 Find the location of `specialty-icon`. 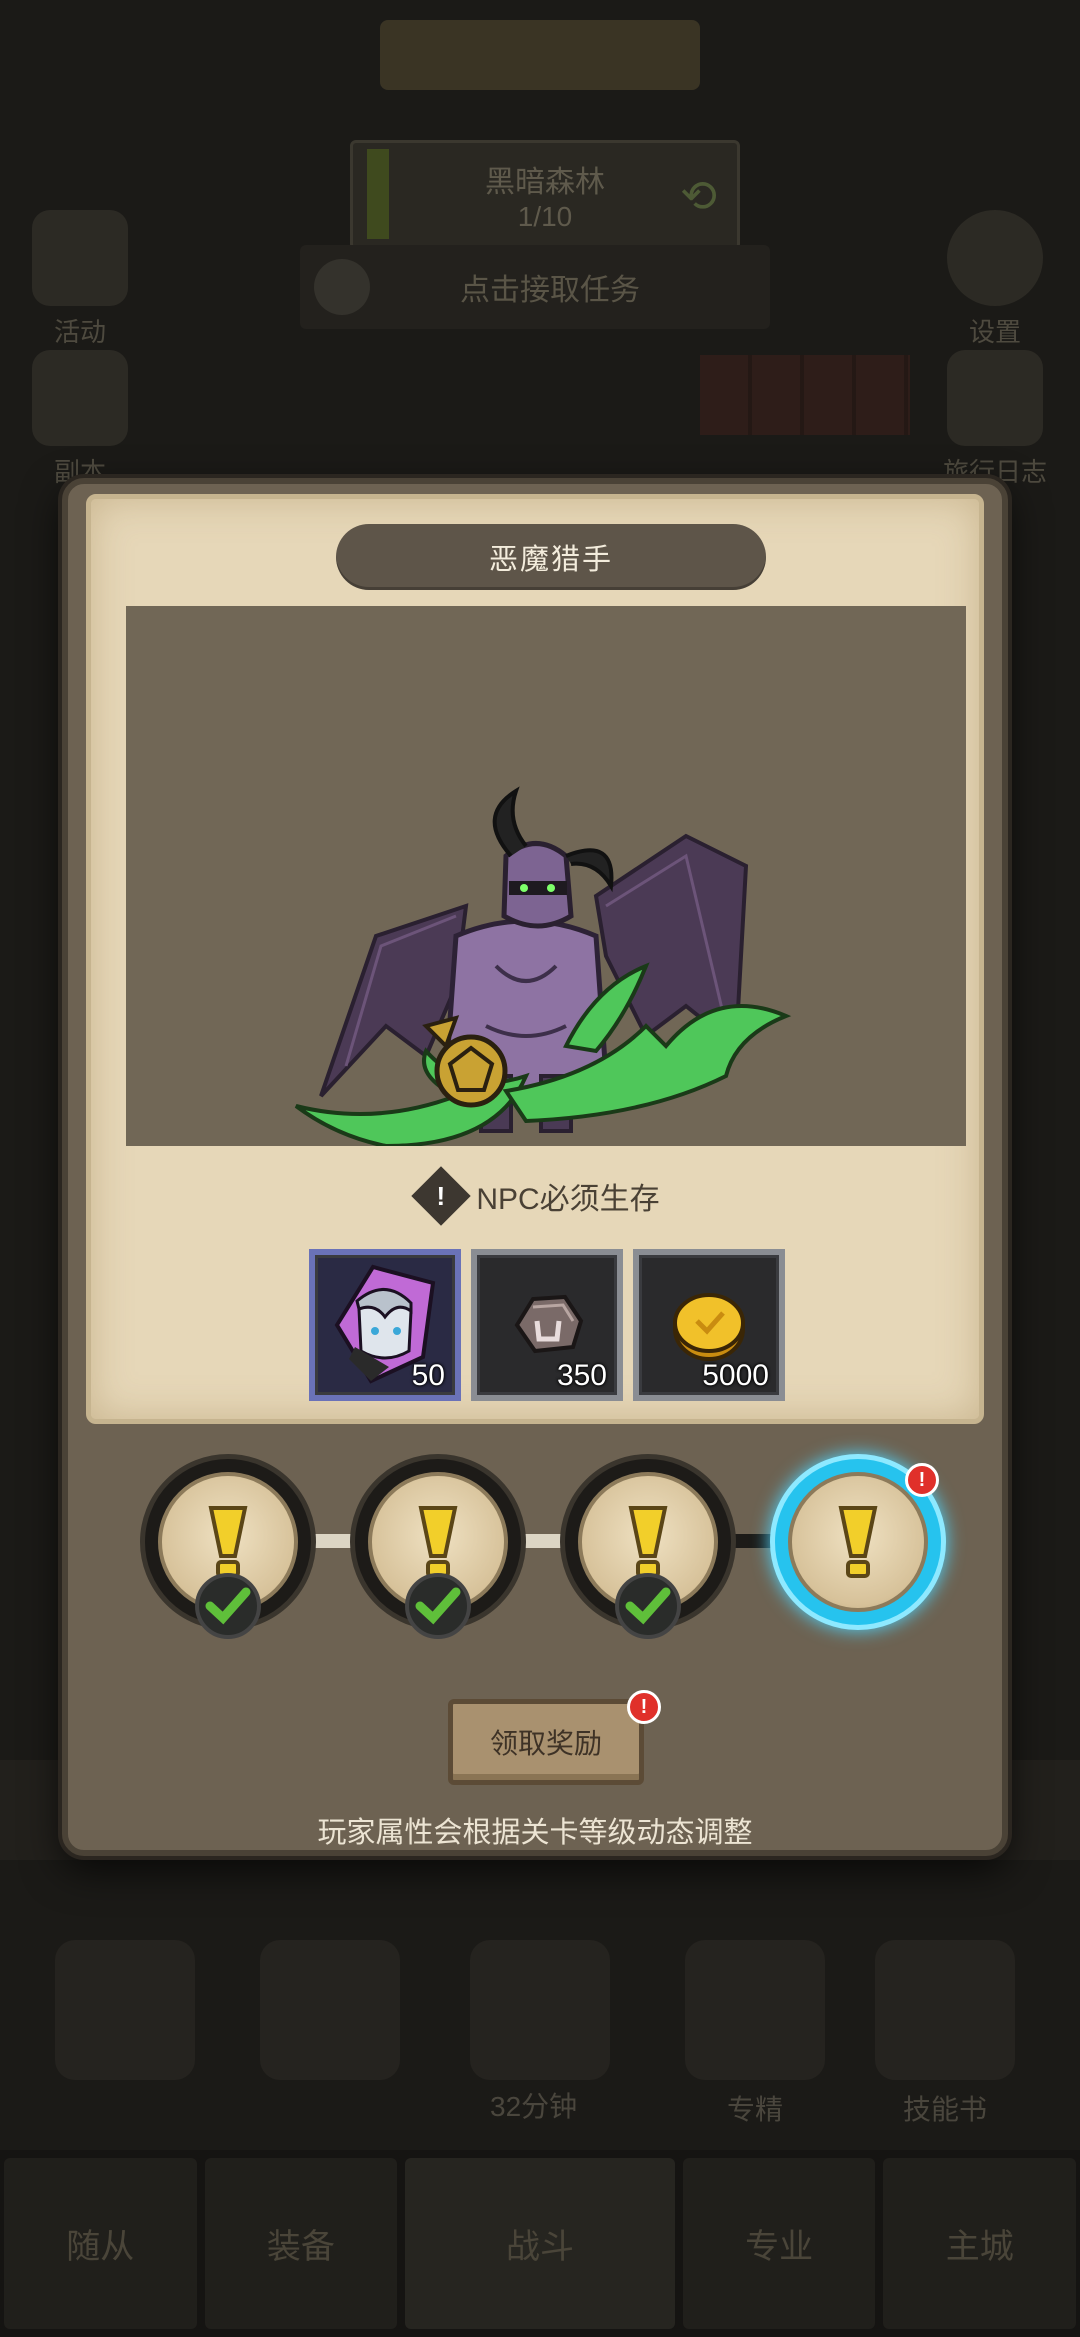

specialty-icon is located at coordinates (755, 2010).